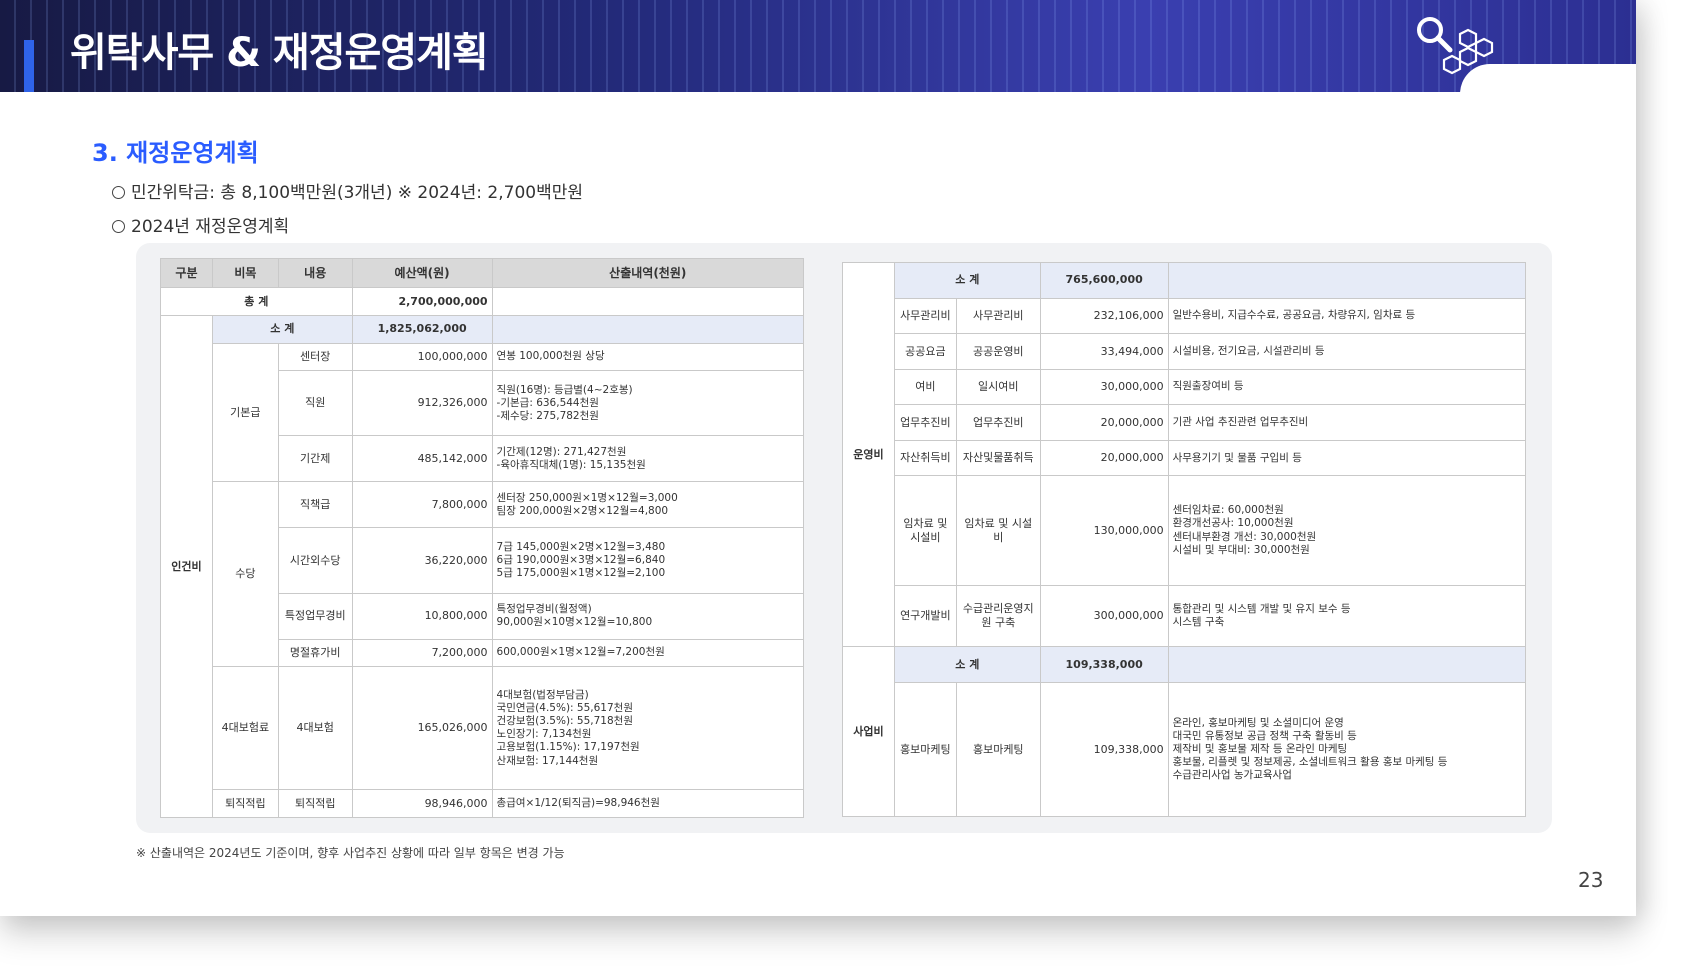 The image size is (1688, 972). Describe the element at coordinates (648, 357) in the screenshot. I see `desc-cell: 연봉 100,000천원 상당` at that location.